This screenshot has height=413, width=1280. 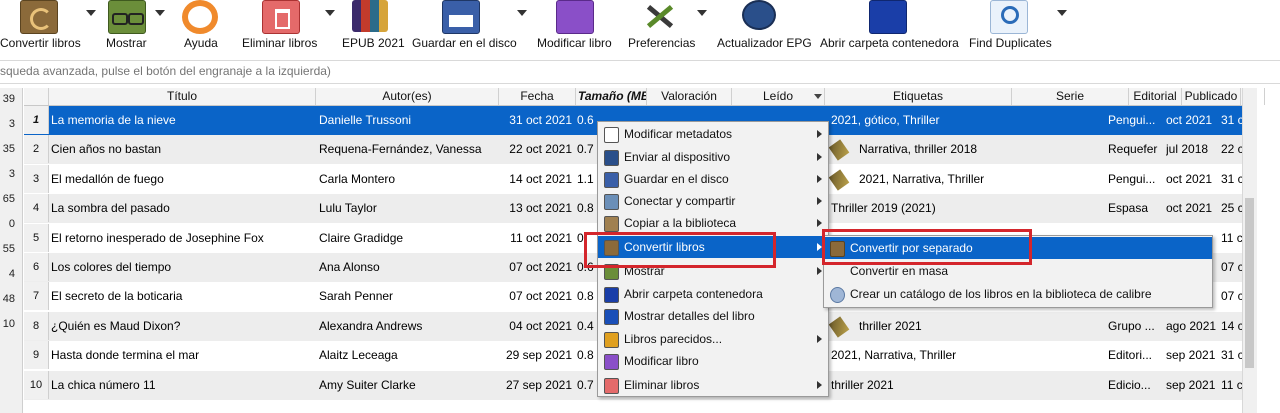 What do you see at coordinates (1070, 96) in the screenshot?
I see `column-header-series: Serie` at bounding box center [1070, 96].